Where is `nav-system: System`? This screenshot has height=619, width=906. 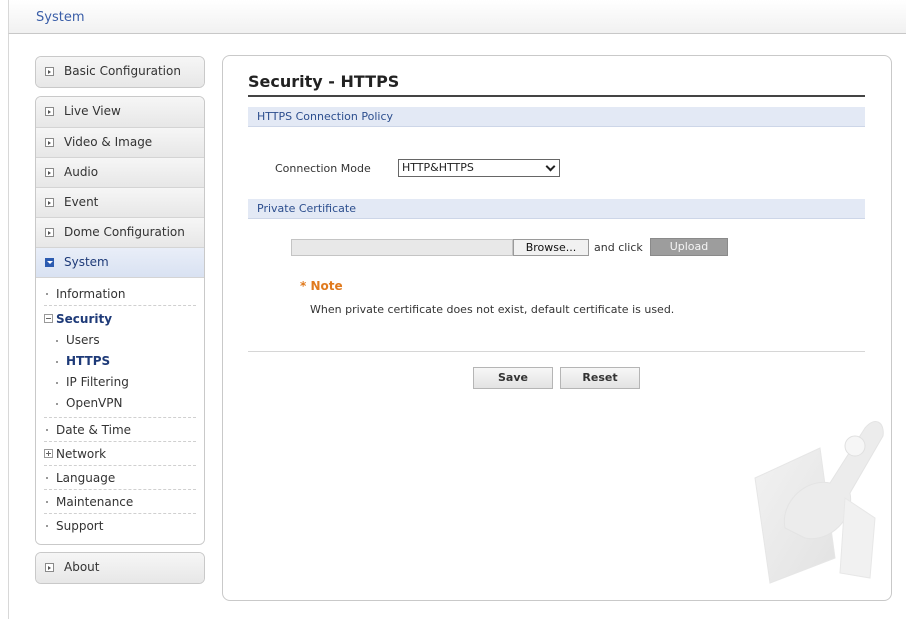 nav-system: System is located at coordinates (120, 262).